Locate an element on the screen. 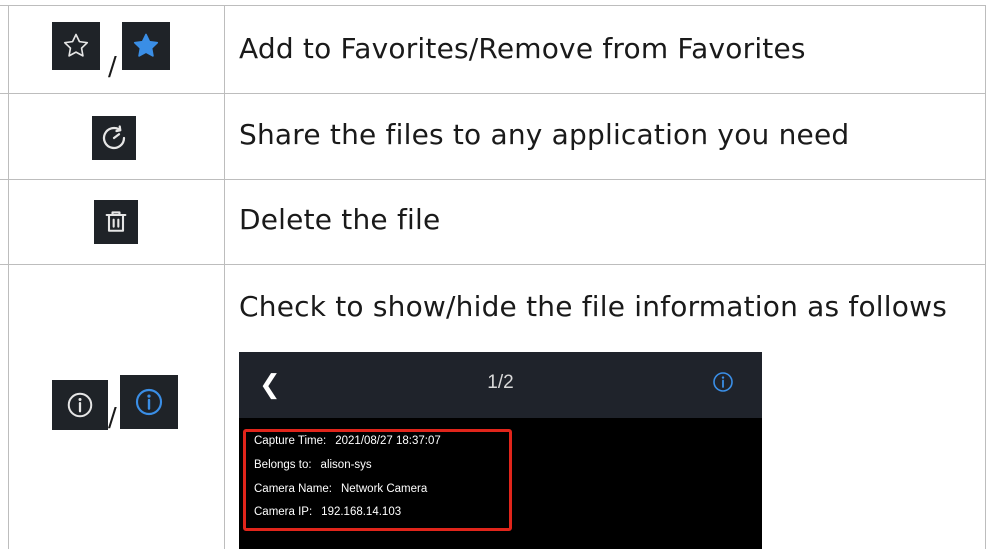  info-value: 192.168.14.103 is located at coordinates (361, 512).